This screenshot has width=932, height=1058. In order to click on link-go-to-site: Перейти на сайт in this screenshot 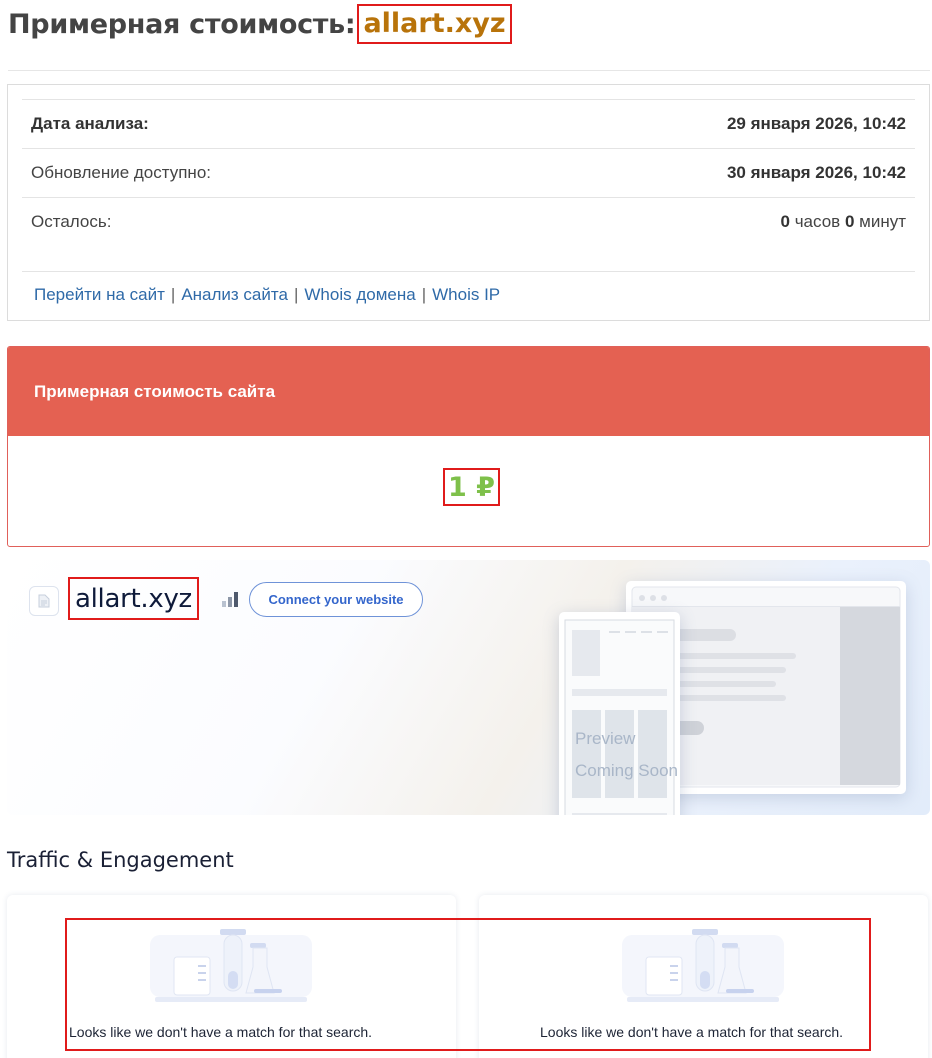, I will do `click(99, 294)`.